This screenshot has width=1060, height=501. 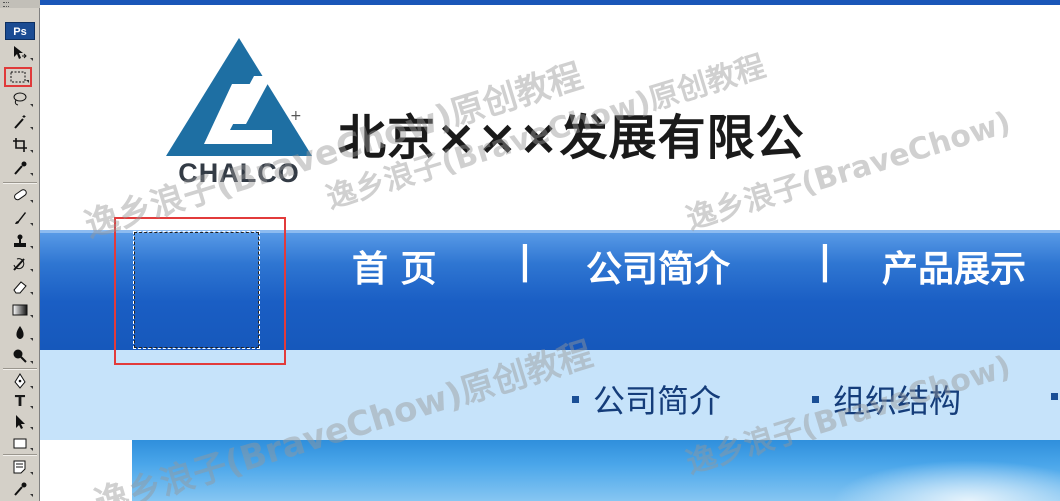 I want to click on dodge-icon, so click(x=20, y=356).